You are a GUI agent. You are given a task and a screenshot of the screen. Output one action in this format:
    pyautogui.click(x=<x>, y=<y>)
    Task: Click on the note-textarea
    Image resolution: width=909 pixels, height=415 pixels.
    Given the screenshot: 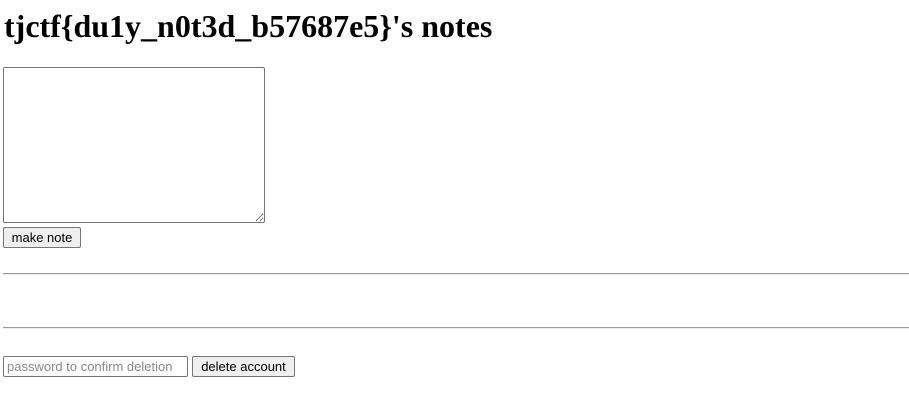 What is the action you would take?
    pyautogui.click(x=134, y=145)
    